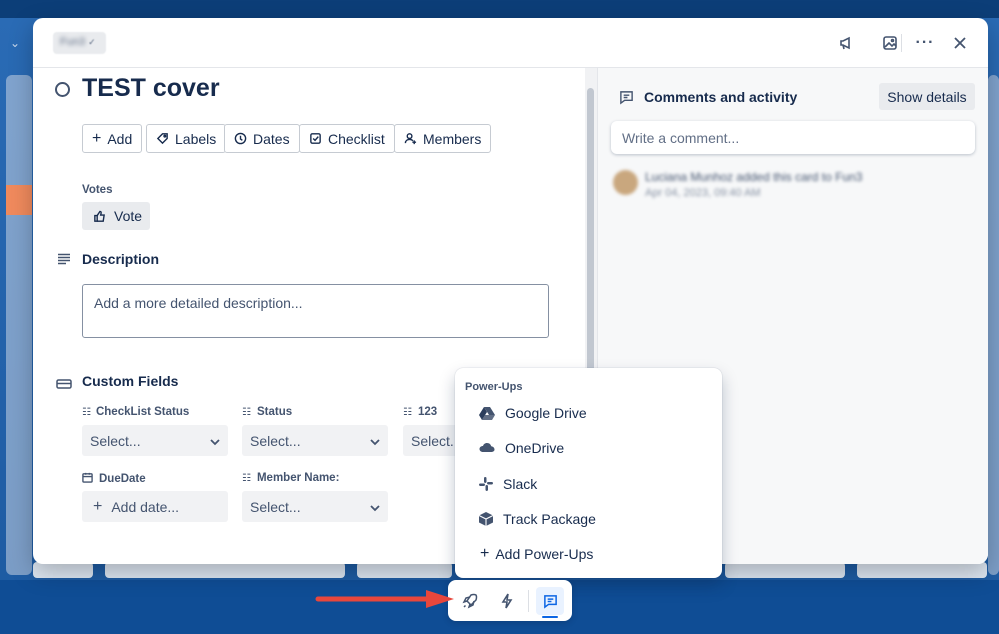 This screenshot has height=634, width=999. What do you see at coordinates (927, 96) in the screenshot?
I see `show-details-button: Show details` at bounding box center [927, 96].